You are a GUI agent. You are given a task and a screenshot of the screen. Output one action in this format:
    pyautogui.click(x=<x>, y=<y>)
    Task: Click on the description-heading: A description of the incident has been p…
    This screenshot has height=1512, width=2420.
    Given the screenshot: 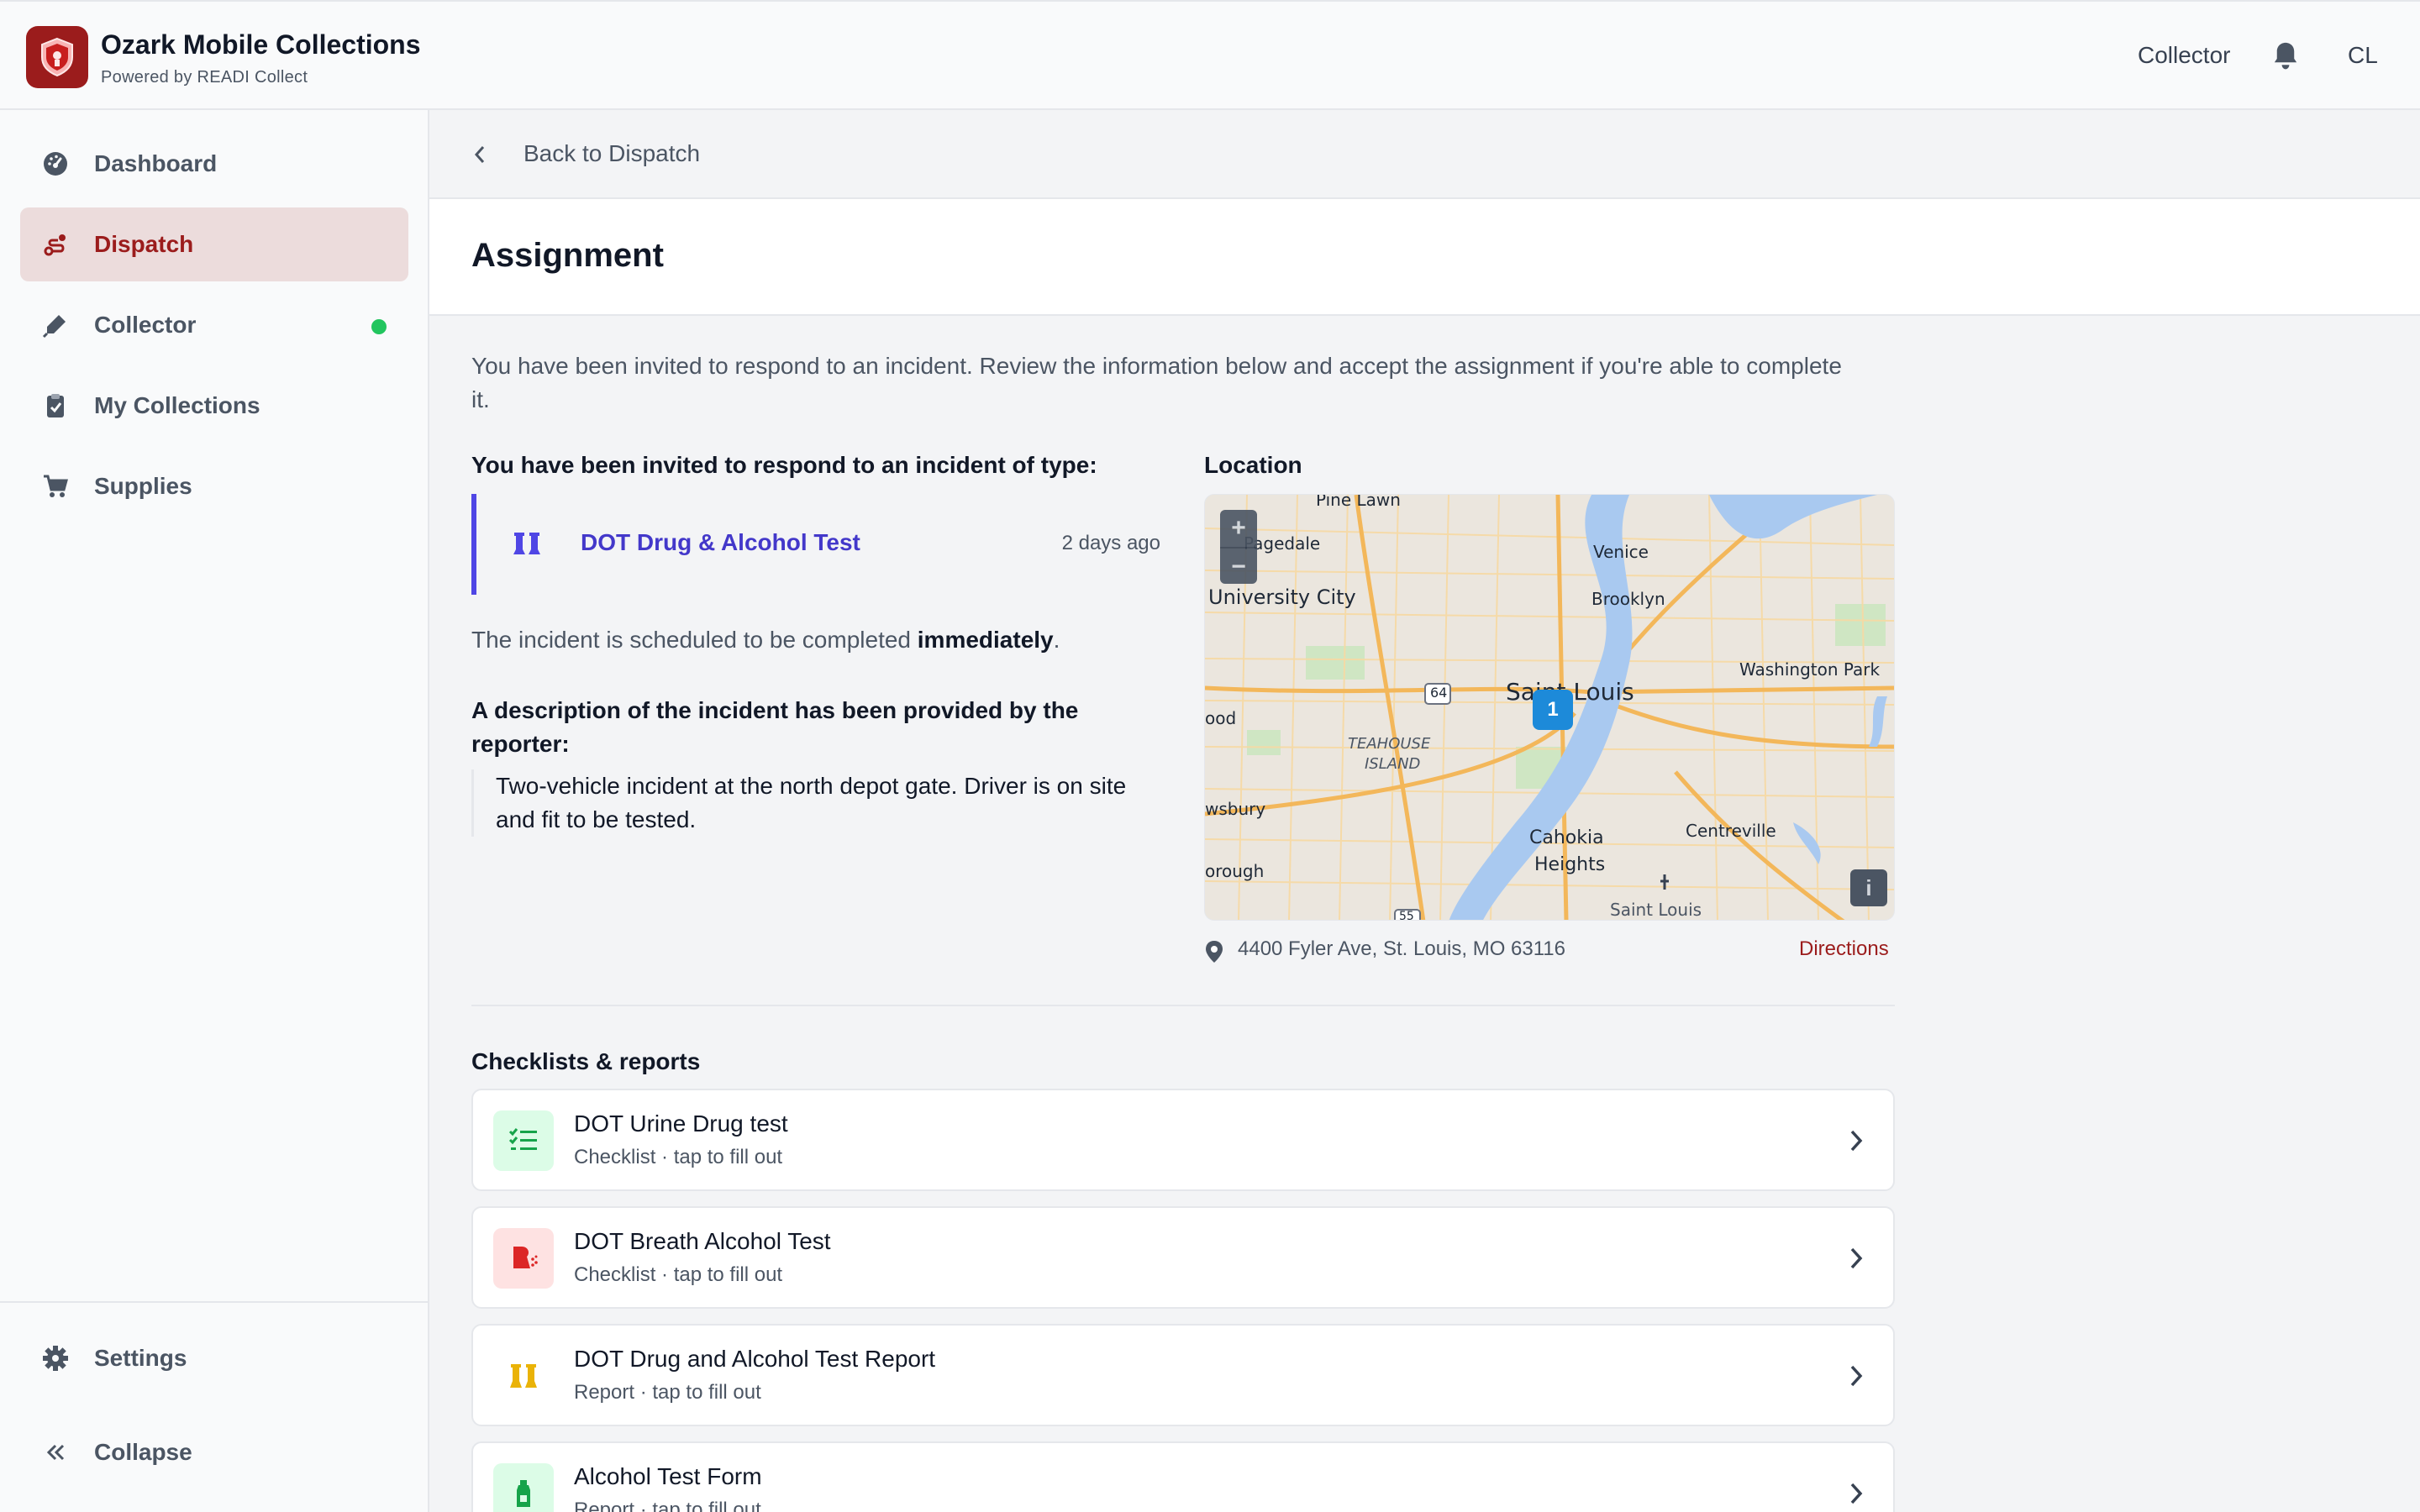 What is the action you would take?
    pyautogui.click(x=775, y=727)
    